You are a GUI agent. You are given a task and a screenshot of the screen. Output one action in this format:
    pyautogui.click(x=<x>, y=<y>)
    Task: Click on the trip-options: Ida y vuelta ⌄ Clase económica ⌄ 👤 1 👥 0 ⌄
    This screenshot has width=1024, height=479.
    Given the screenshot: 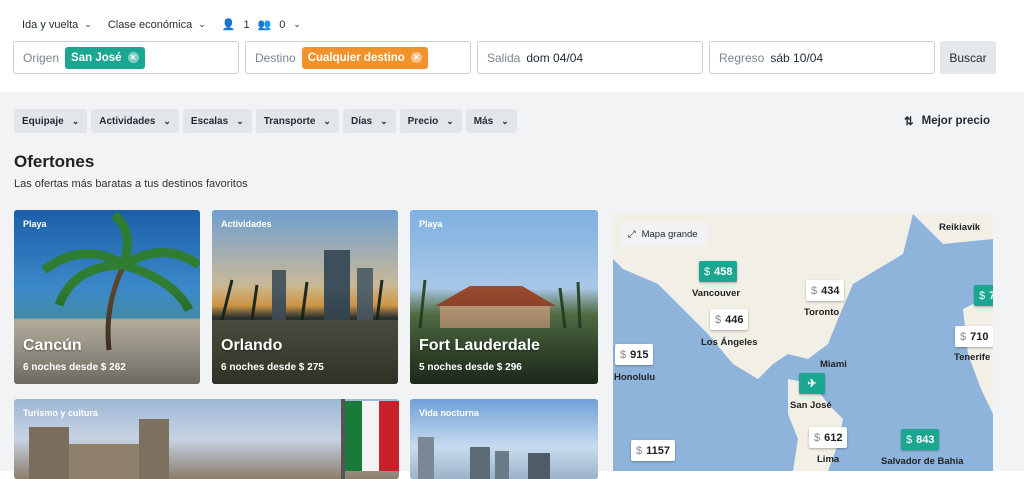 What is the action you would take?
    pyautogui.click(x=161, y=25)
    